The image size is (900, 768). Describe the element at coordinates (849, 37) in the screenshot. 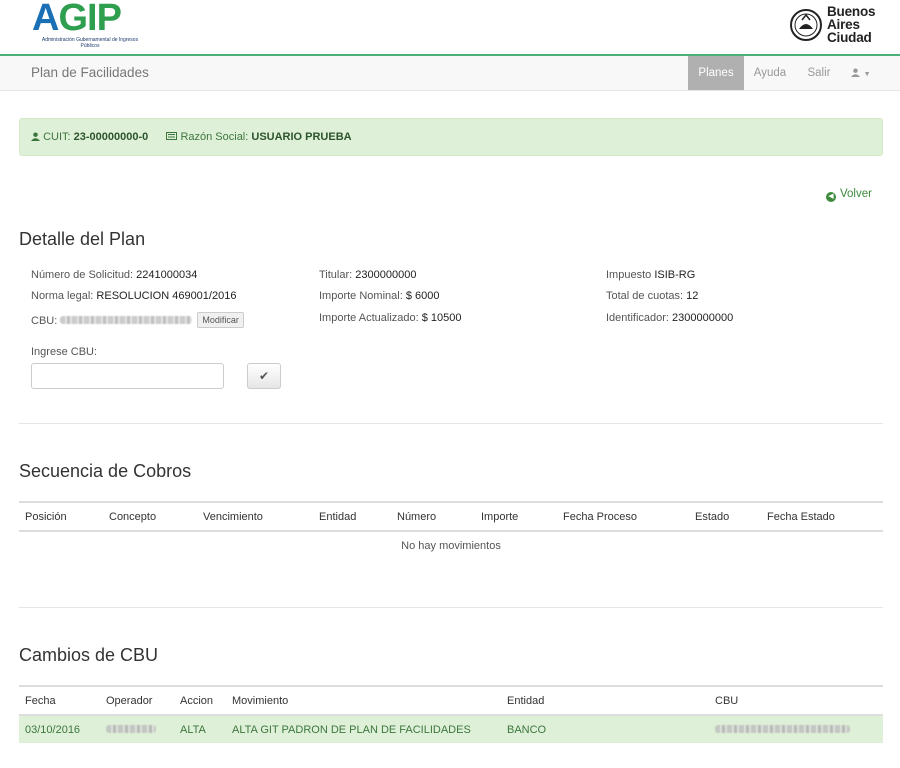

I see `ba-line-3: Ciudad` at that location.